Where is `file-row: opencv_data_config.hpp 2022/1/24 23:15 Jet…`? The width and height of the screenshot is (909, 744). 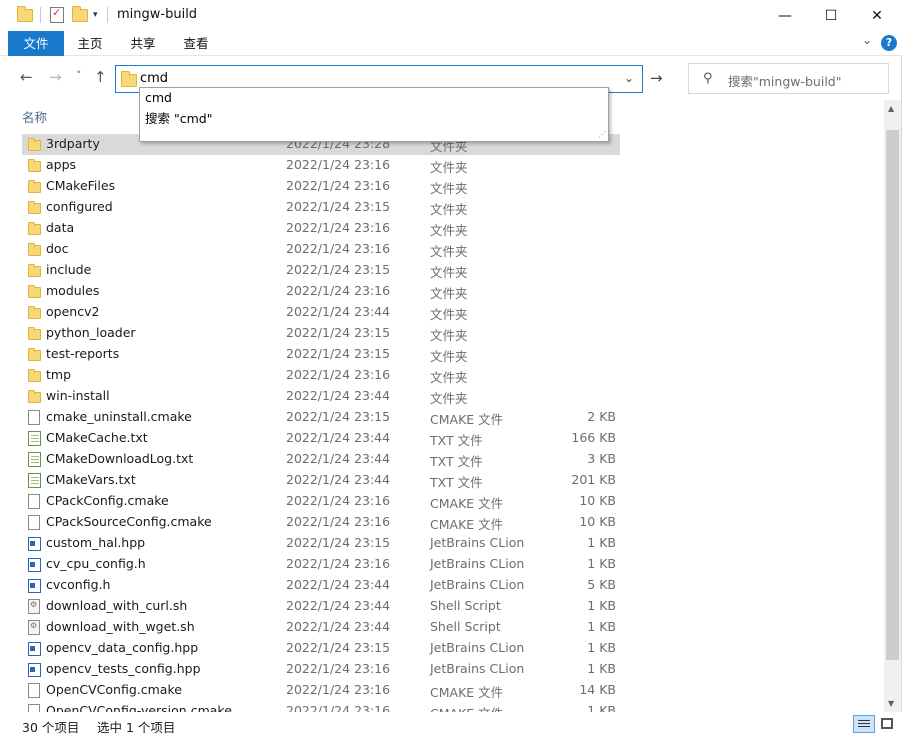 file-row: opencv_data_config.hpp 2022/1/24 23:15 Jet… is located at coordinates (321, 648).